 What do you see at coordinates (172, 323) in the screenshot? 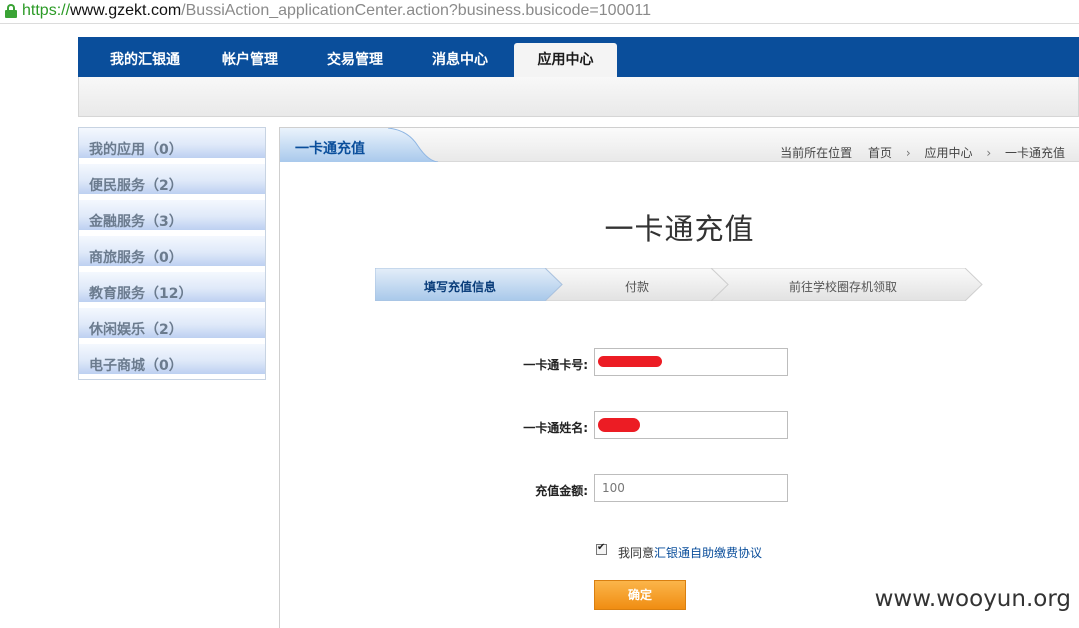
I see `sidebar-item-leisure: 休闲娱乐（2）` at bounding box center [172, 323].